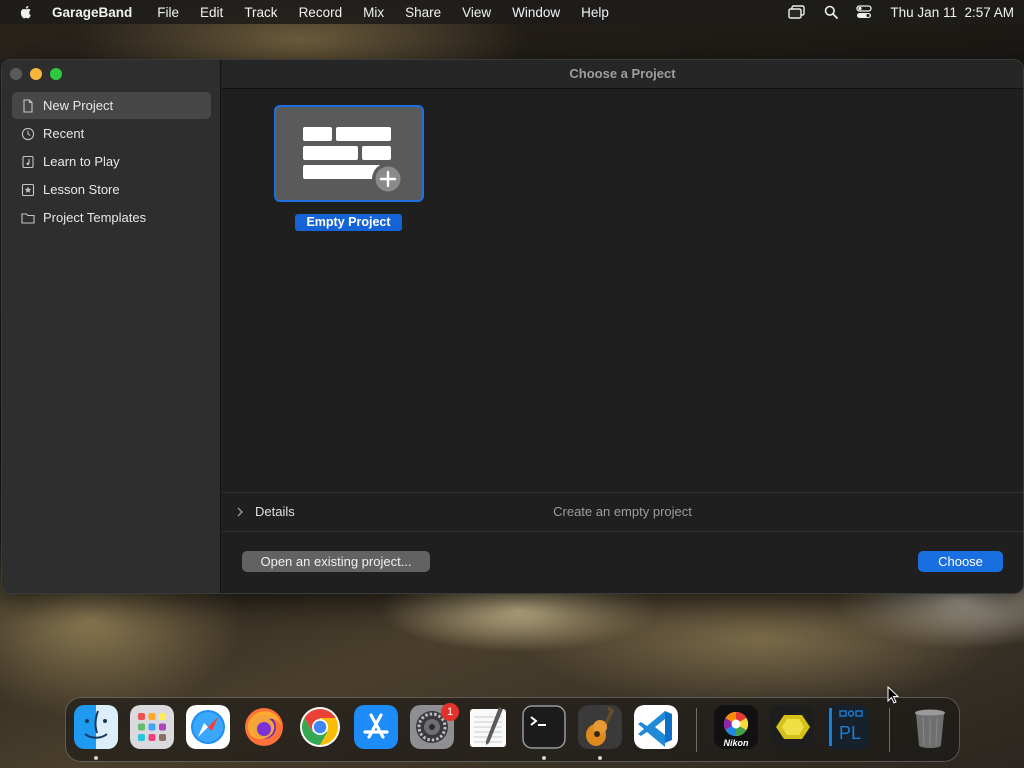  I want to click on terminal-icon, so click(544, 727).